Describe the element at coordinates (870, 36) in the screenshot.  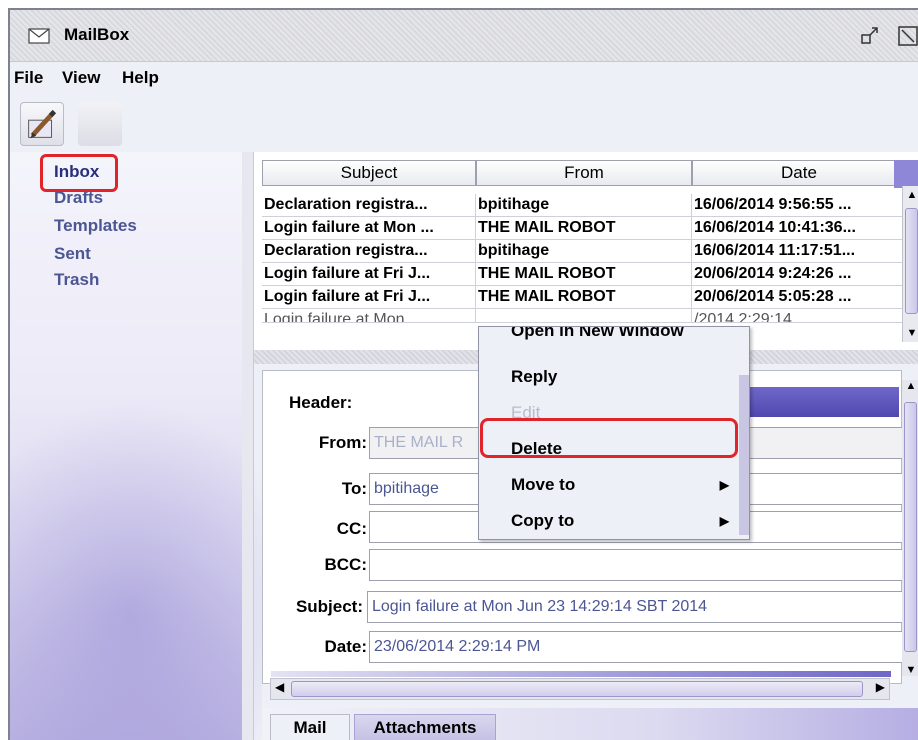
I see `restore-icon` at that location.